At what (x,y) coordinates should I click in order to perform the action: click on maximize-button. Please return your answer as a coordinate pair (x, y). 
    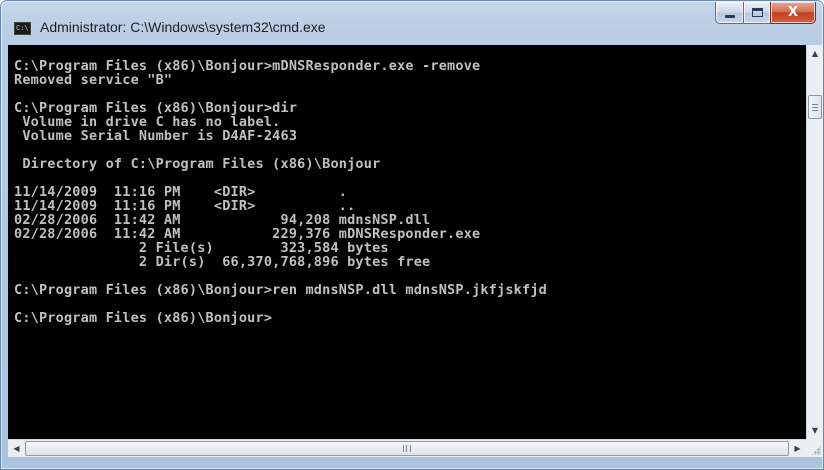
    Looking at the image, I should click on (756, 13).